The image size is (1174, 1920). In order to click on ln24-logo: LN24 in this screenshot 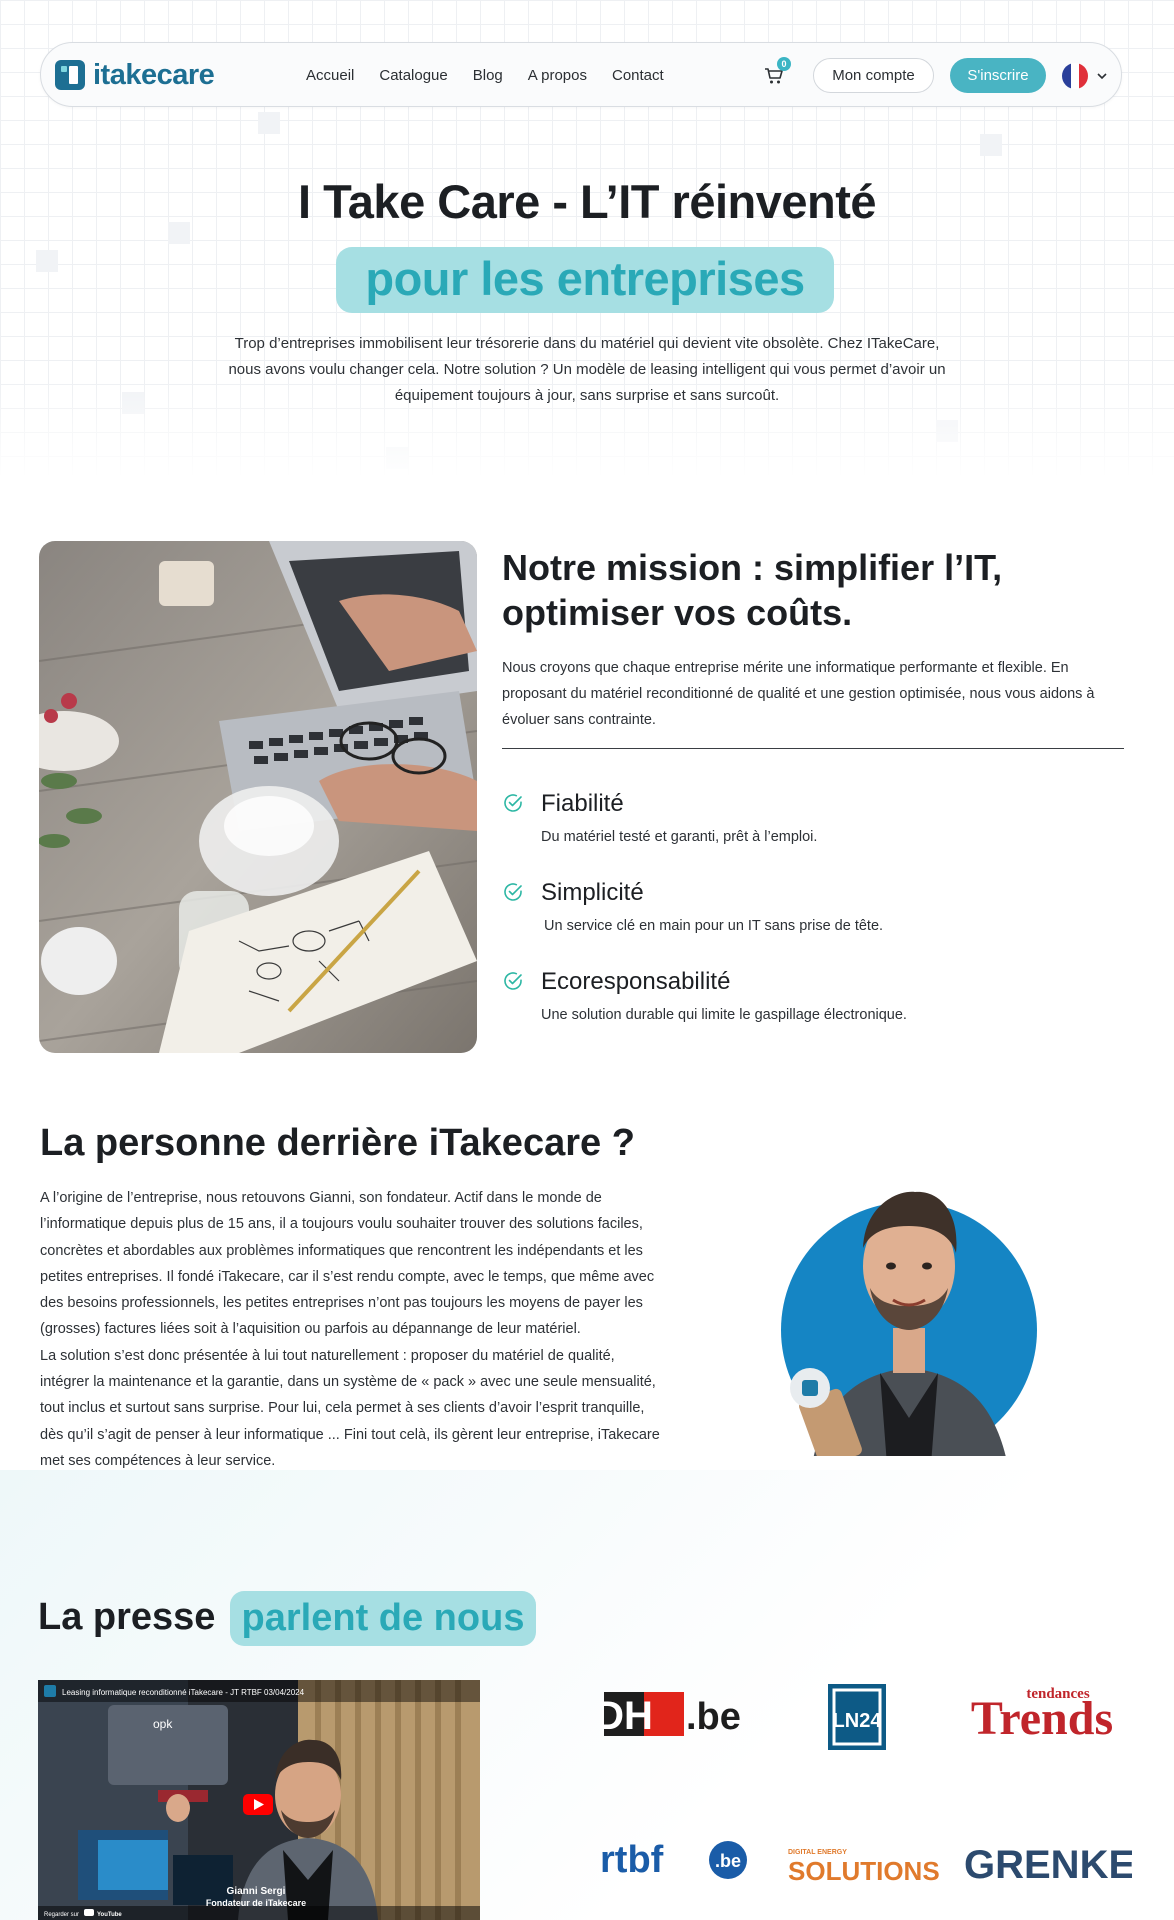, I will do `click(857, 1717)`.